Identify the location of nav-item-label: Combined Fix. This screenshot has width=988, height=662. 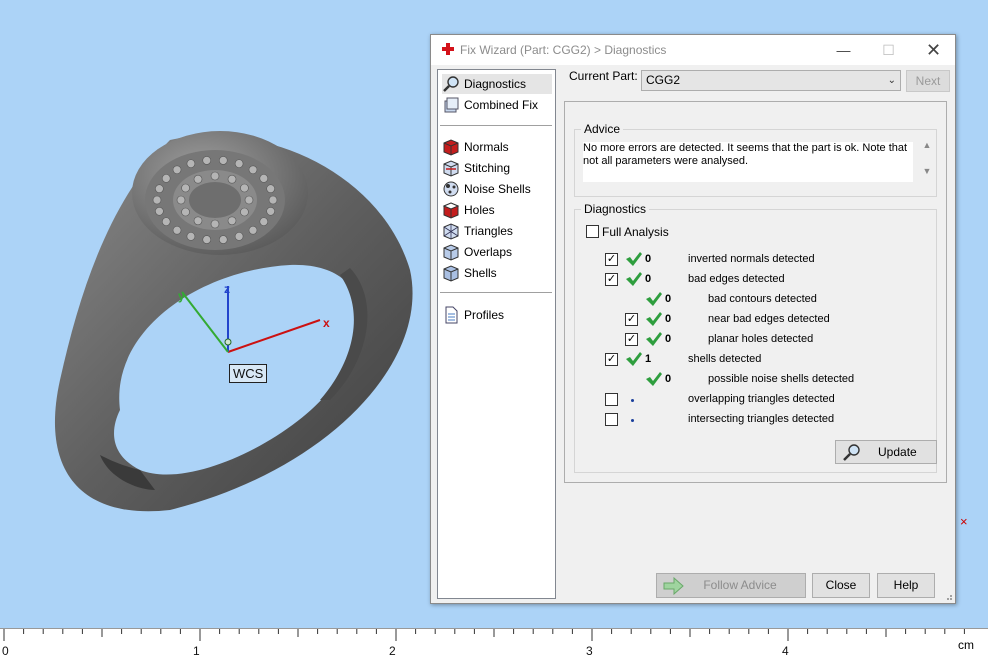
(501, 105).